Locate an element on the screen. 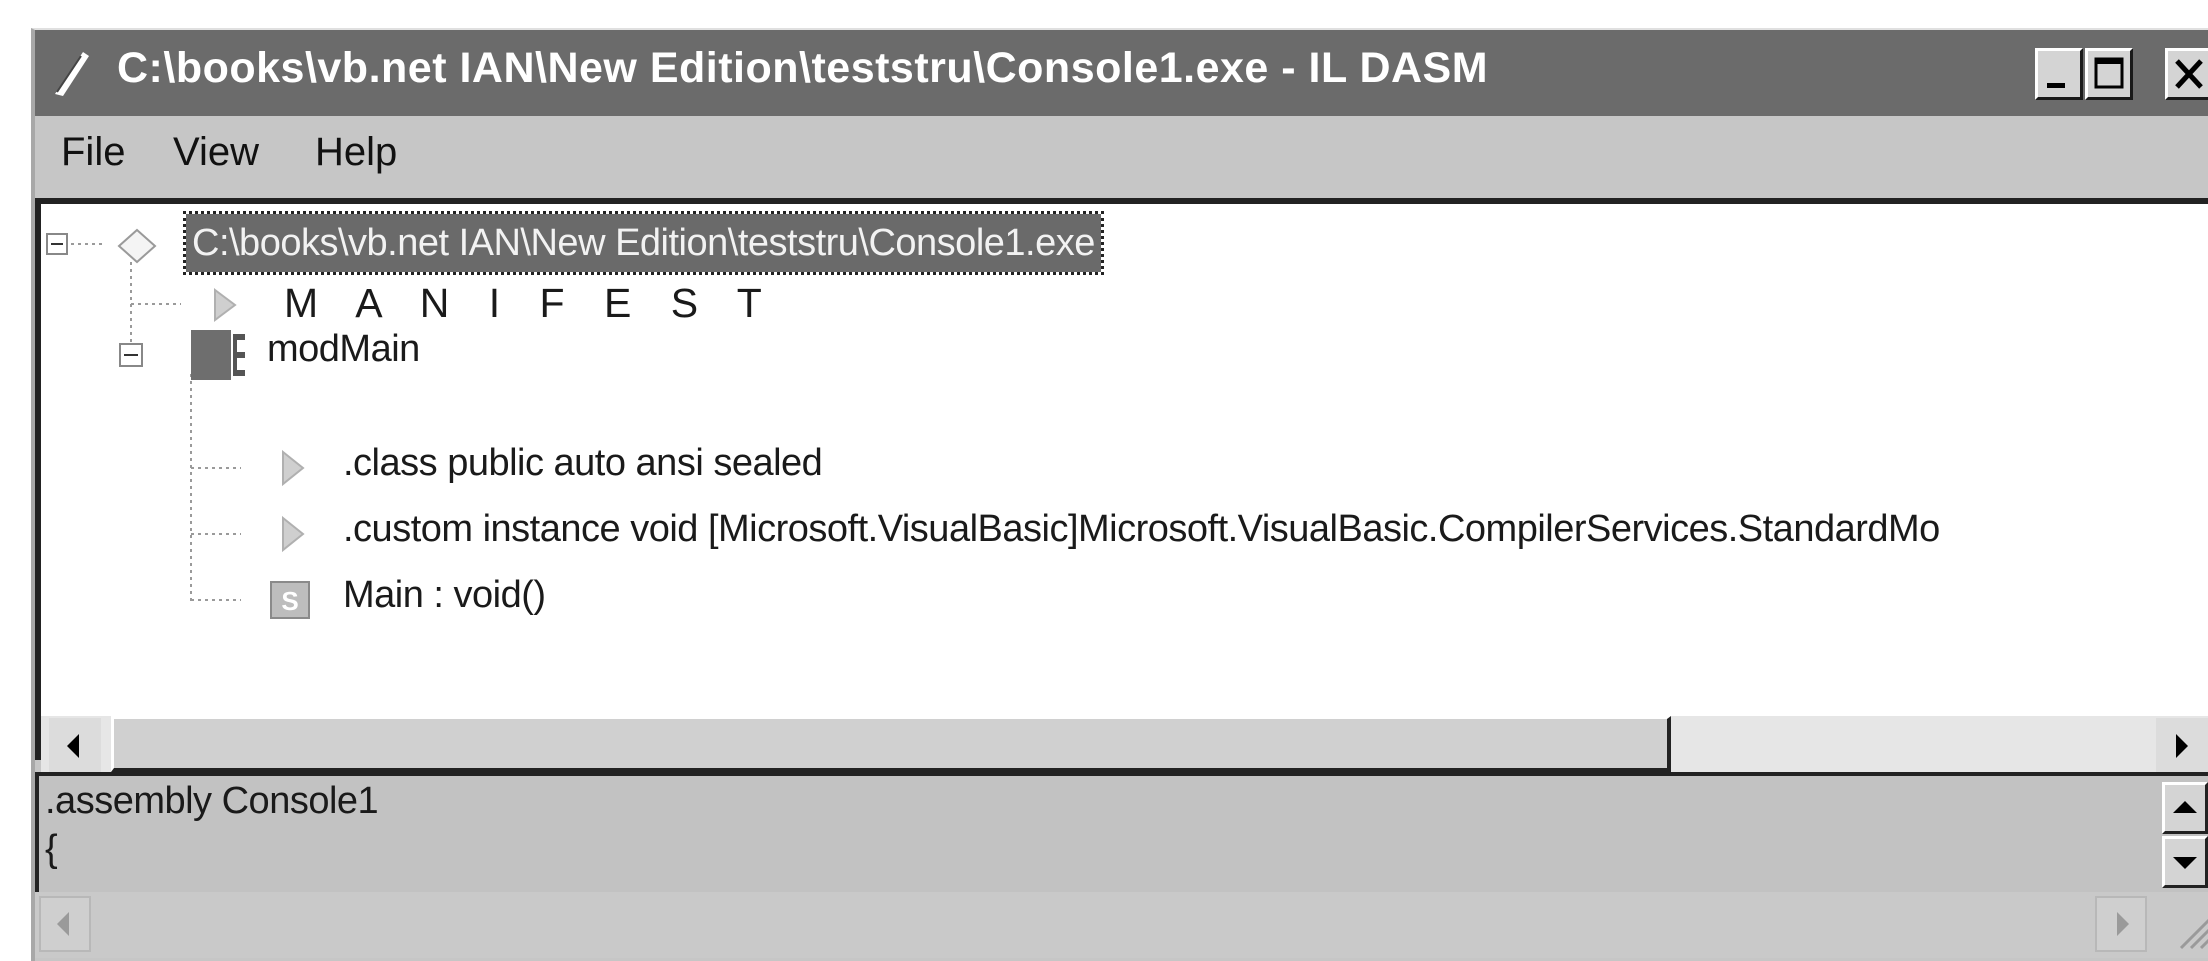  scroll-down-button is located at coordinates (2185, 862).